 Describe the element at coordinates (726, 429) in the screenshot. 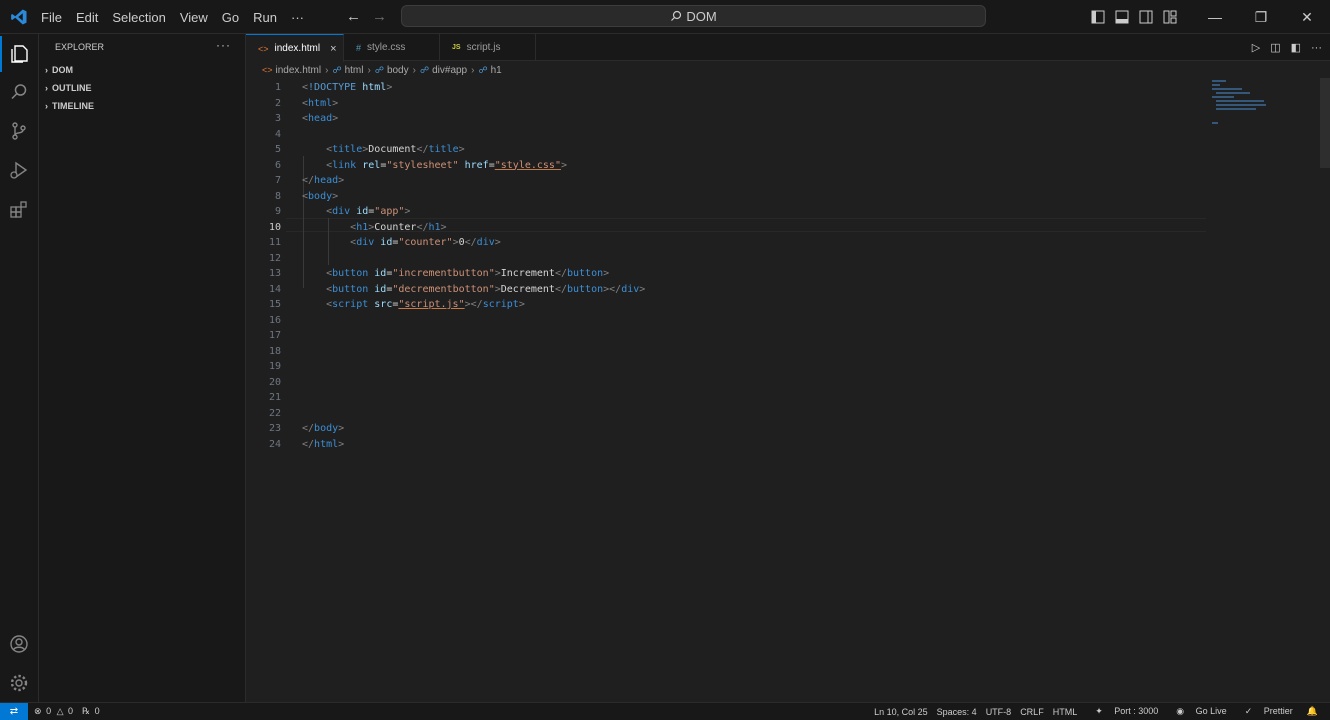

I see `code-line: 23 </body>` at that location.